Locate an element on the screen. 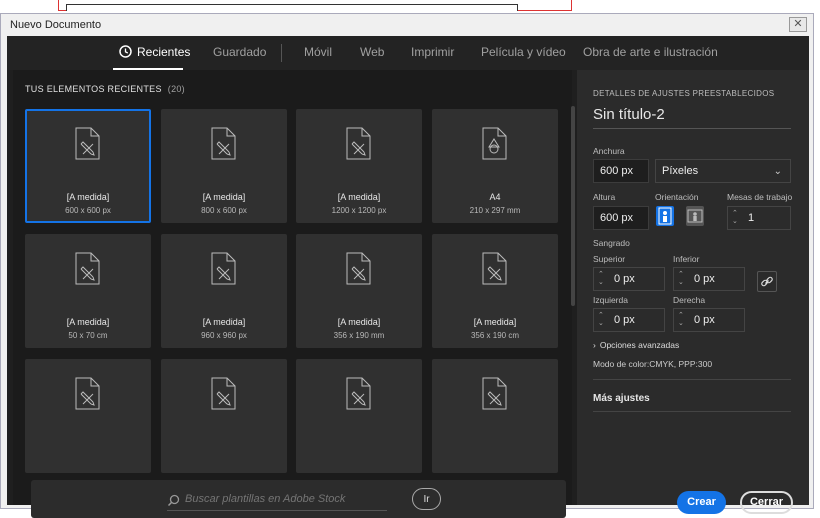 The height and width of the screenshot is (518, 820). tab-imprimir: Imprimir is located at coordinates (432, 52).